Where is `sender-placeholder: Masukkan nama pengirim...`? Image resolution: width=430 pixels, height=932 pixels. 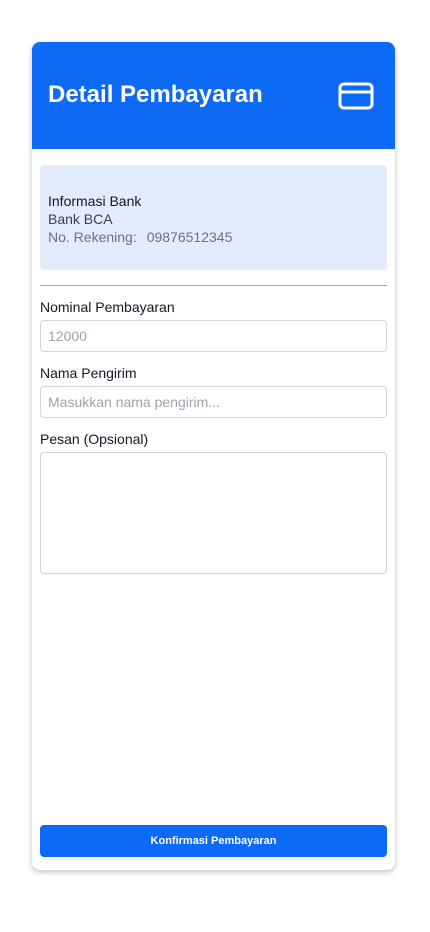
sender-placeholder: Masukkan nama pengirim... is located at coordinates (134, 402).